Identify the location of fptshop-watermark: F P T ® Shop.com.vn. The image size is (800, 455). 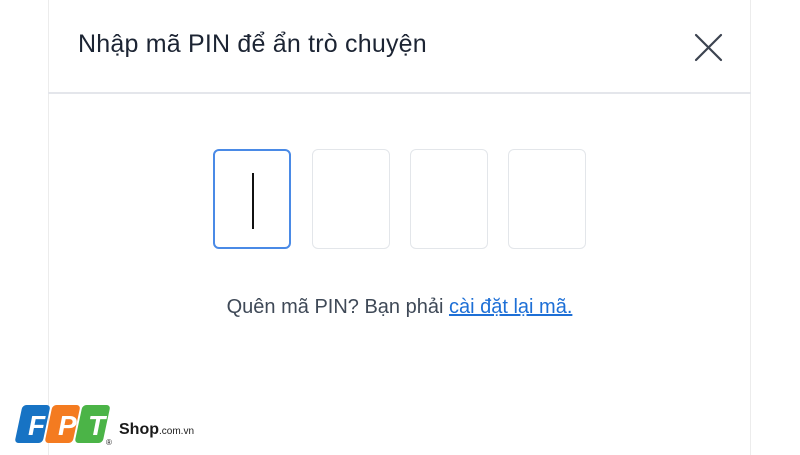
(115, 428).